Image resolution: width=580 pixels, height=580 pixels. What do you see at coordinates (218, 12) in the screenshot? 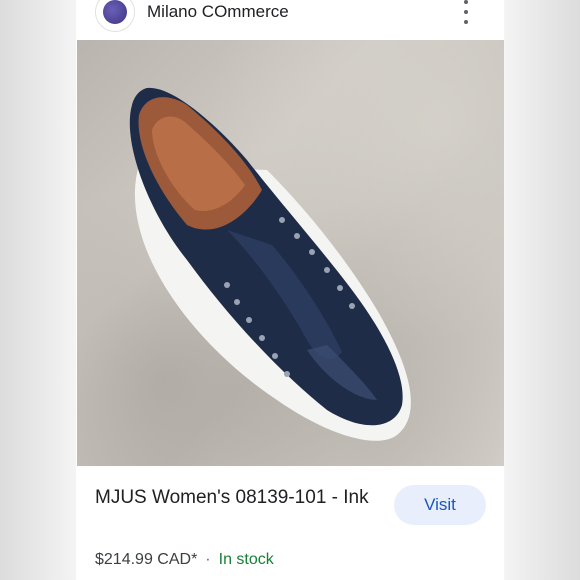
I see `store-name: Milano COmmerce` at bounding box center [218, 12].